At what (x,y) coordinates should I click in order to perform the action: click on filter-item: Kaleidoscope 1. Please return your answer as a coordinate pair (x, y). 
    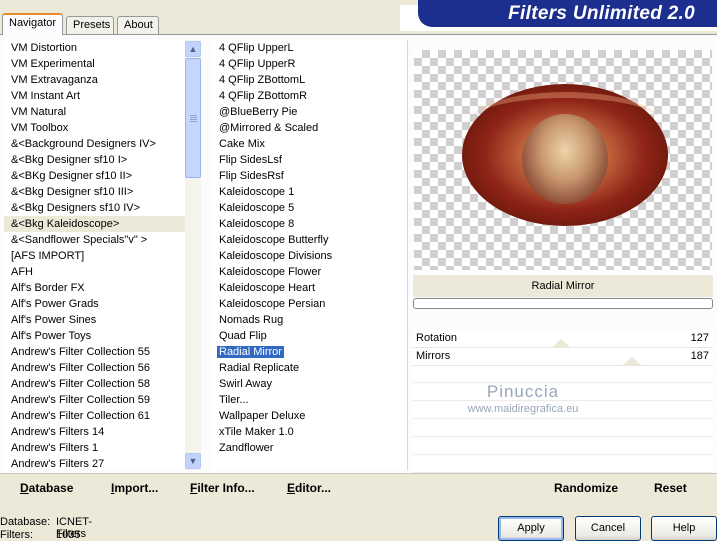
    Looking at the image, I should click on (309, 192).